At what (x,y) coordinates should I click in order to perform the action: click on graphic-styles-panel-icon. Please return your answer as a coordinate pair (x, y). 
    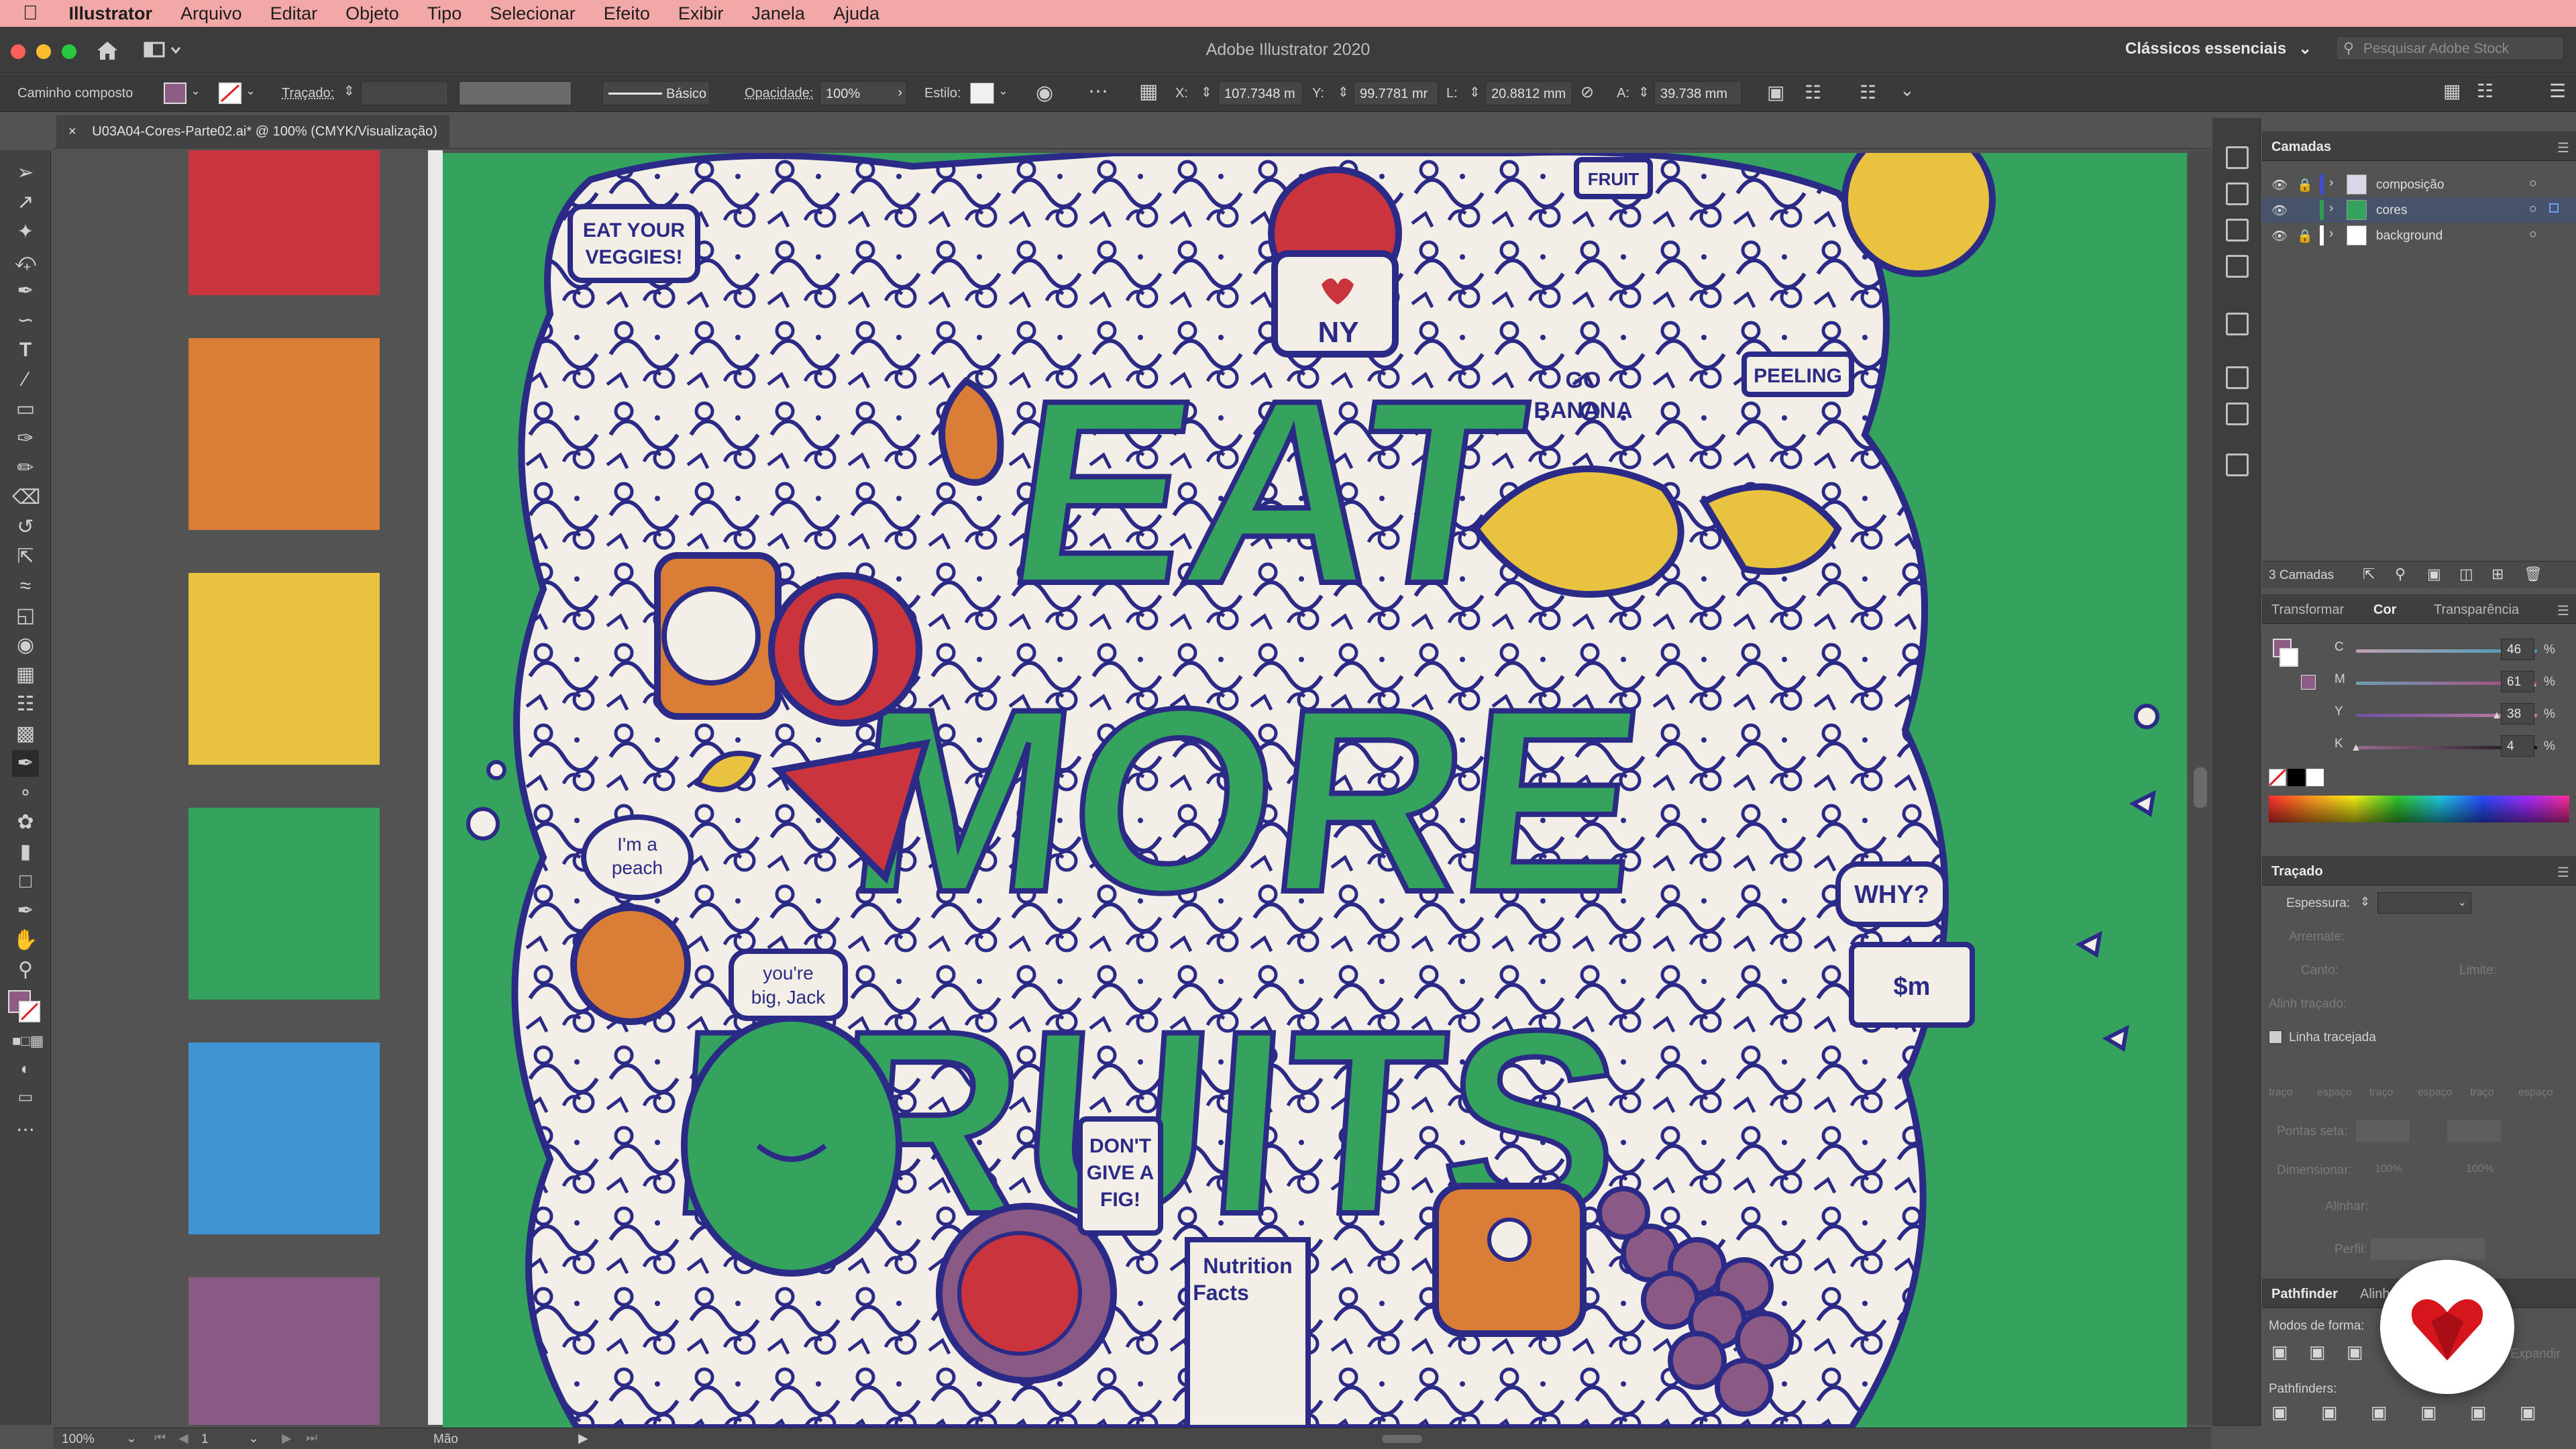
    Looking at the image, I should click on (2237, 413).